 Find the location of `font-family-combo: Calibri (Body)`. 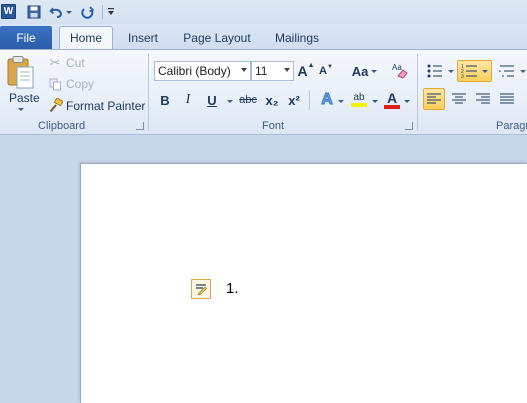

font-family-combo: Calibri (Body) is located at coordinates (202, 71).